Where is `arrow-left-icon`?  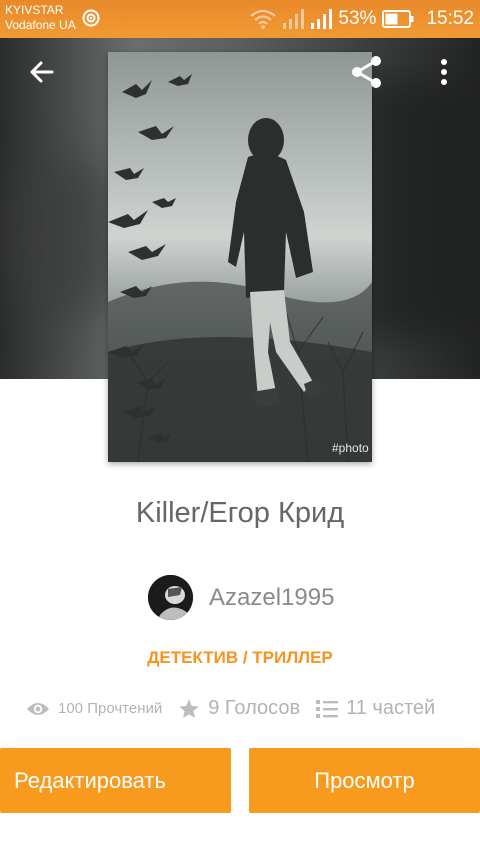 arrow-left-icon is located at coordinates (42, 72).